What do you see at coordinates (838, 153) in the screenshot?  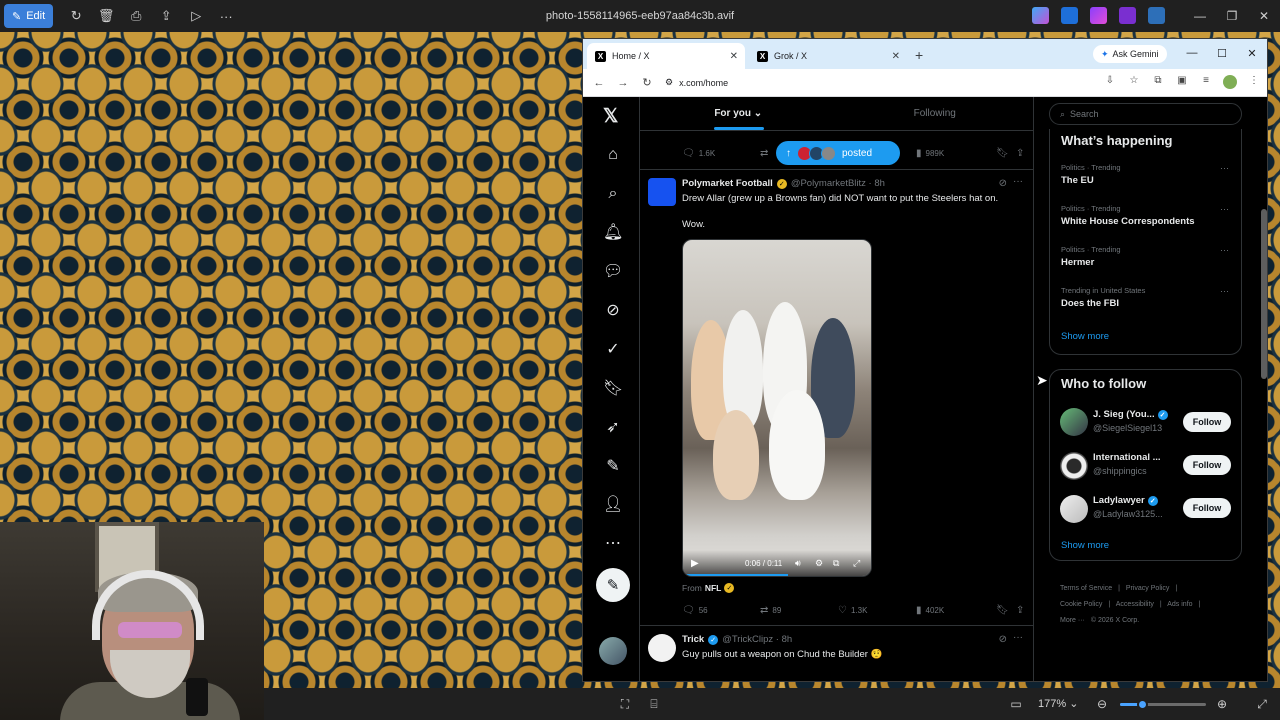 I see `new-posts-pill: ↑ posted` at bounding box center [838, 153].